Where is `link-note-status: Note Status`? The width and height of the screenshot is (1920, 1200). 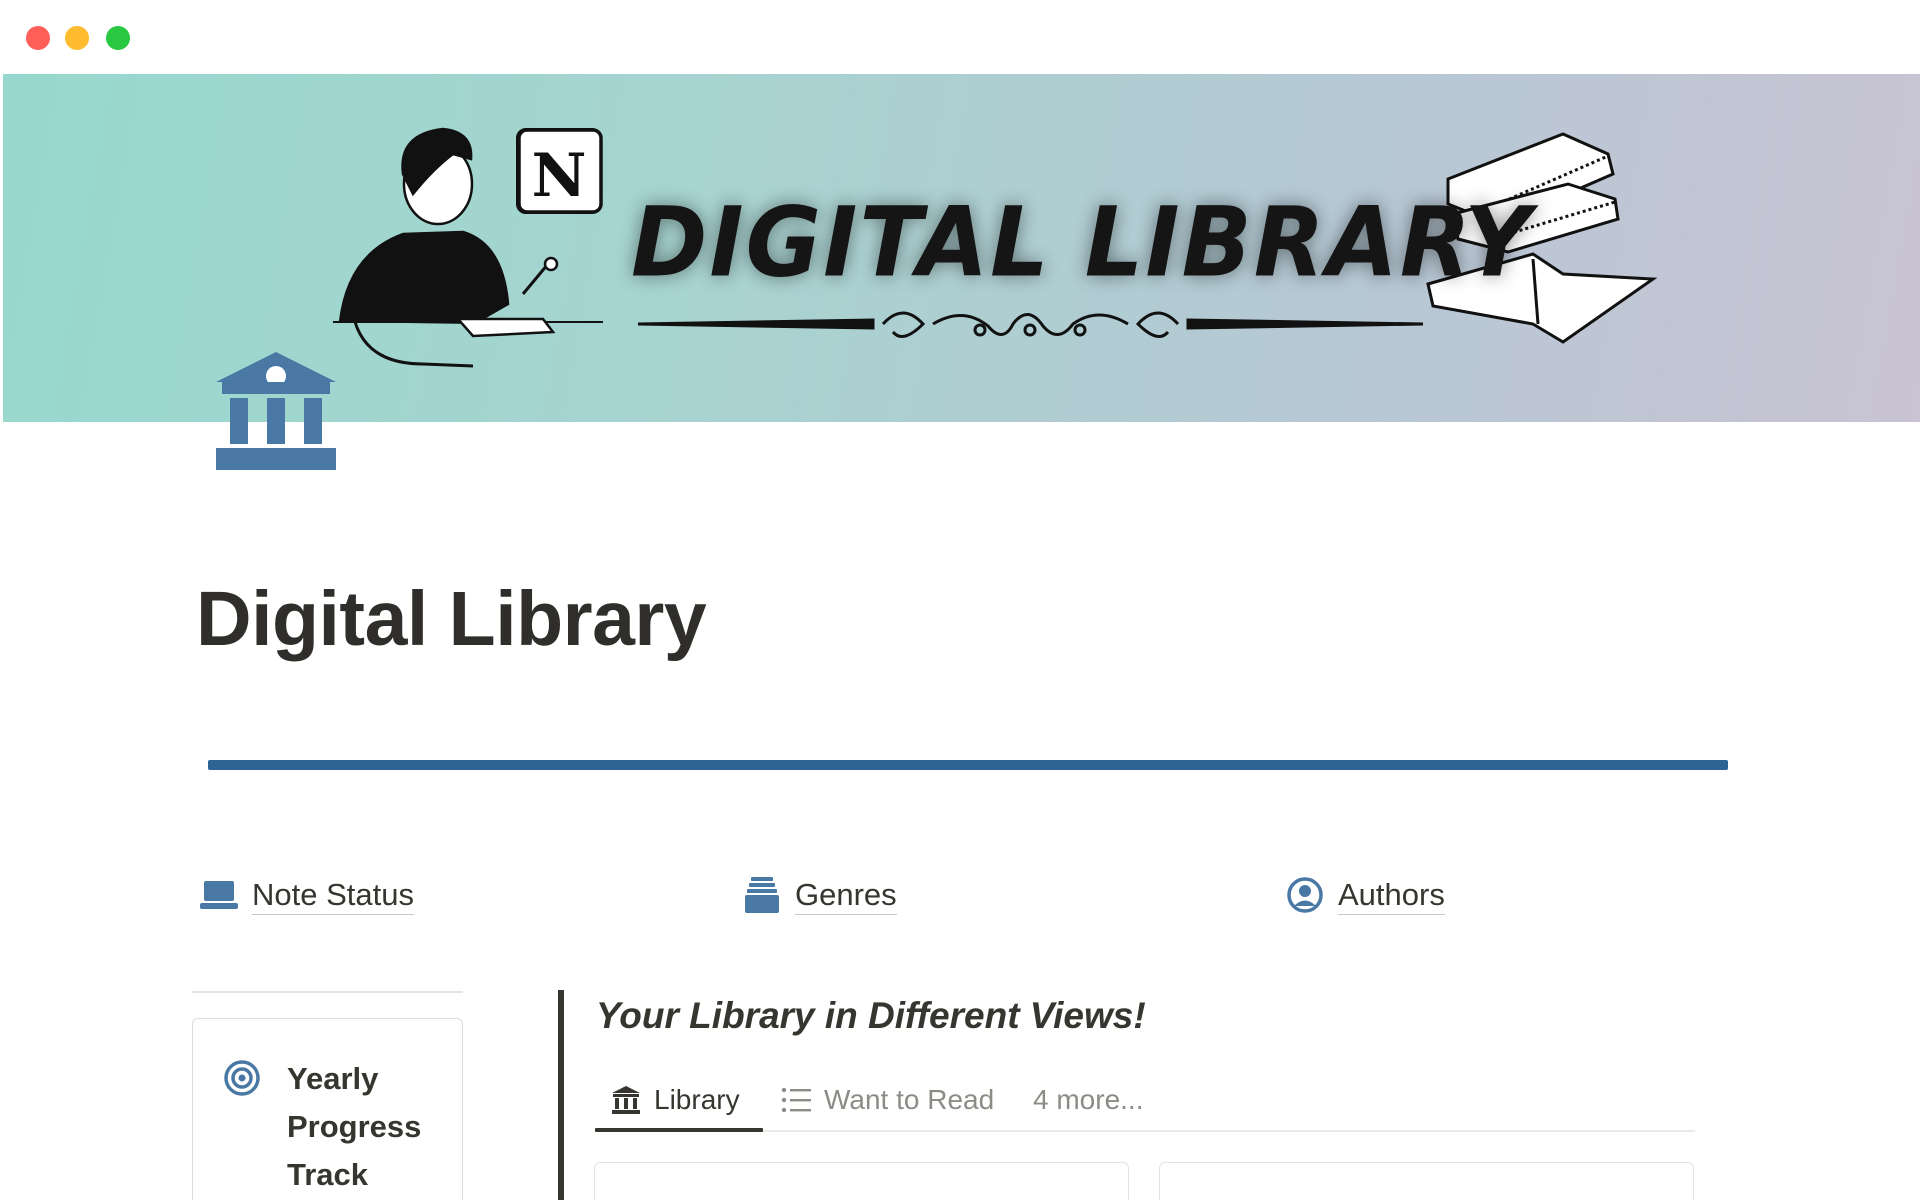
link-note-status: Note Status is located at coordinates (307, 895).